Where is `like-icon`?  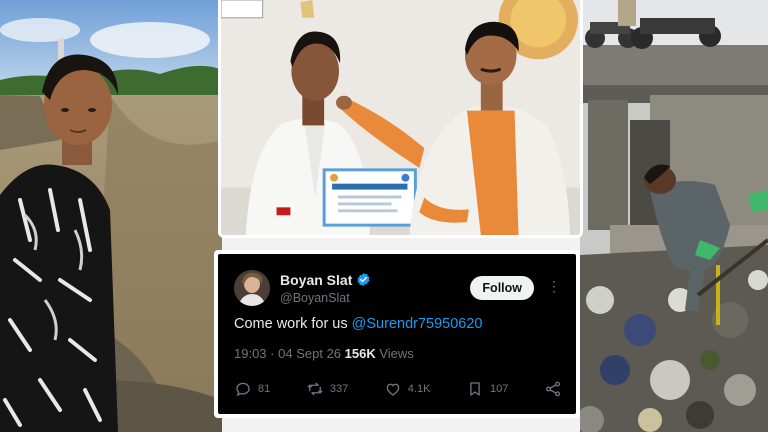
like-icon is located at coordinates (393, 389).